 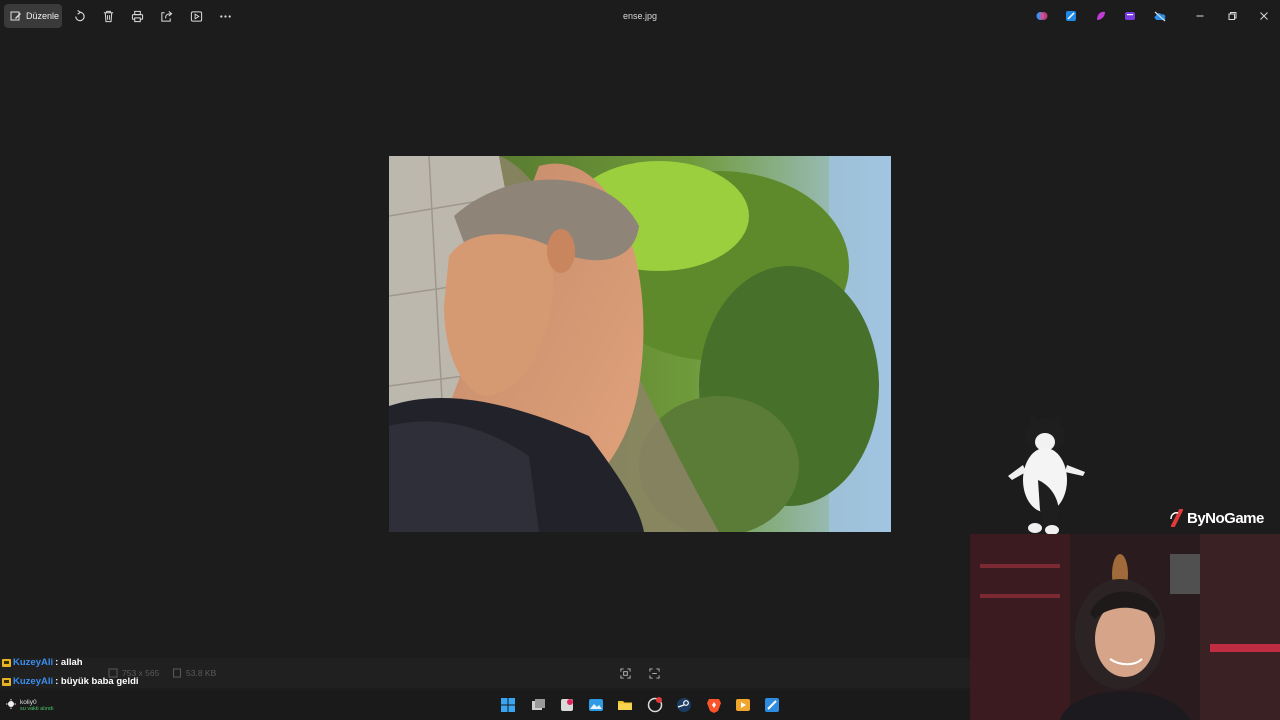 What do you see at coordinates (201, 673) in the screenshot?
I see `file-size-text: 53.8 KB` at bounding box center [201, 673].